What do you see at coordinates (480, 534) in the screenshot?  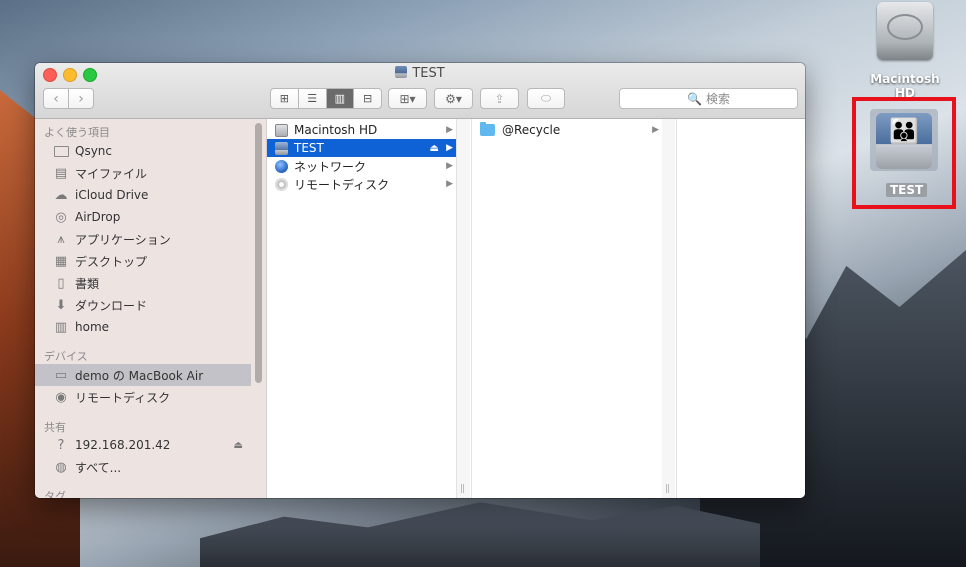 I see `desktop-wallpaper-bottom` at bounding box center [480, 534].